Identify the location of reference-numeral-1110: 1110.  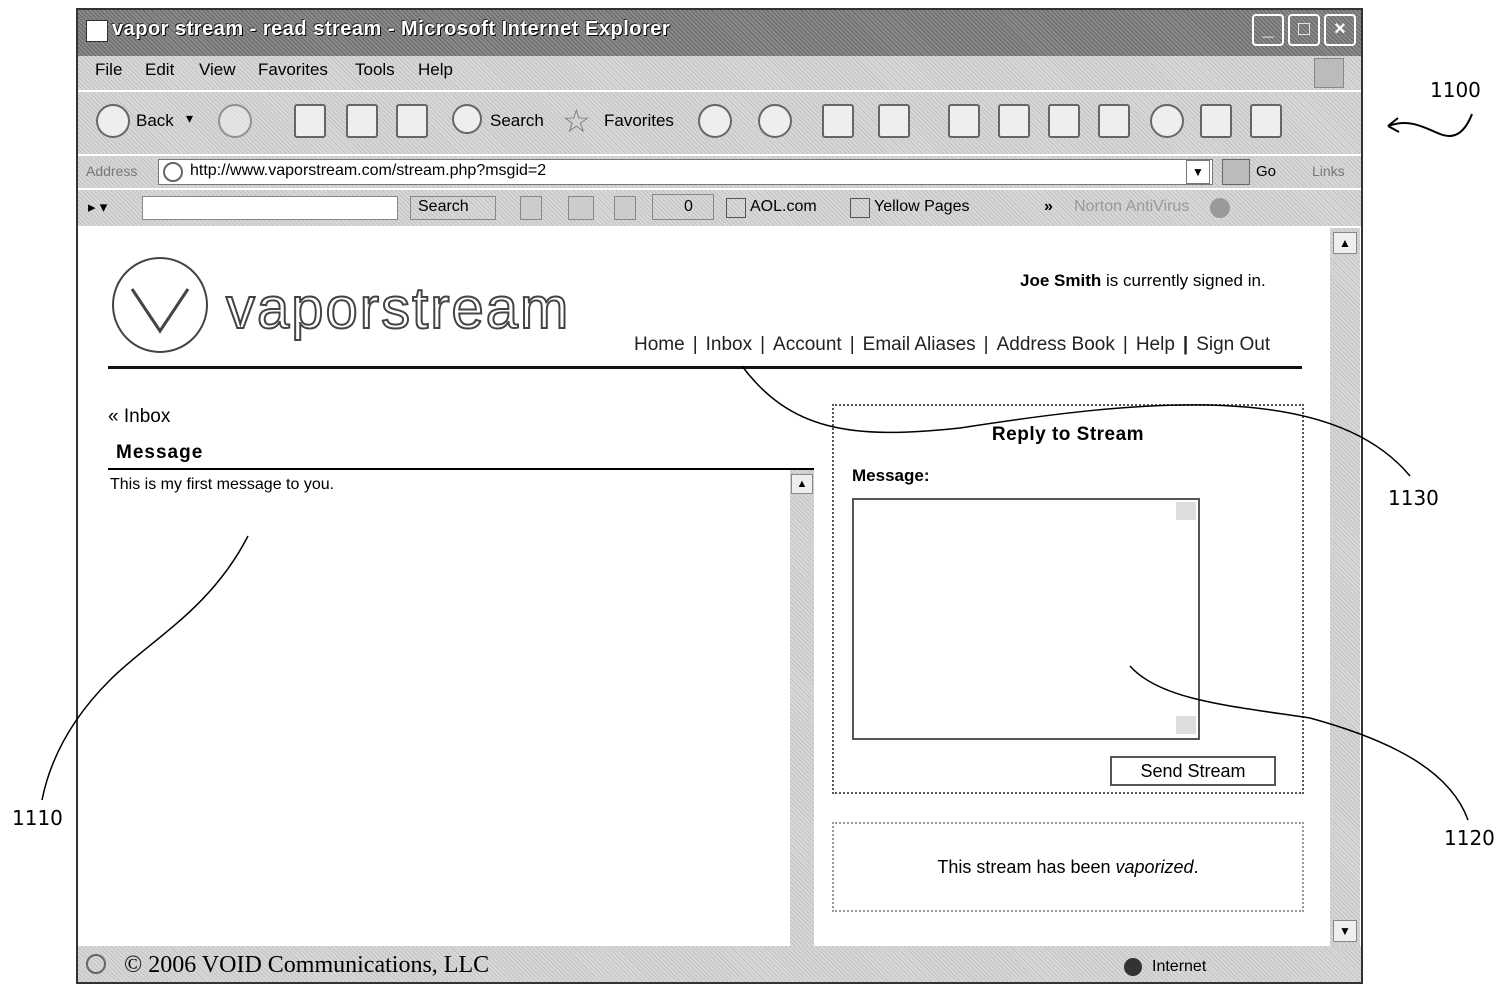
(37, 818).